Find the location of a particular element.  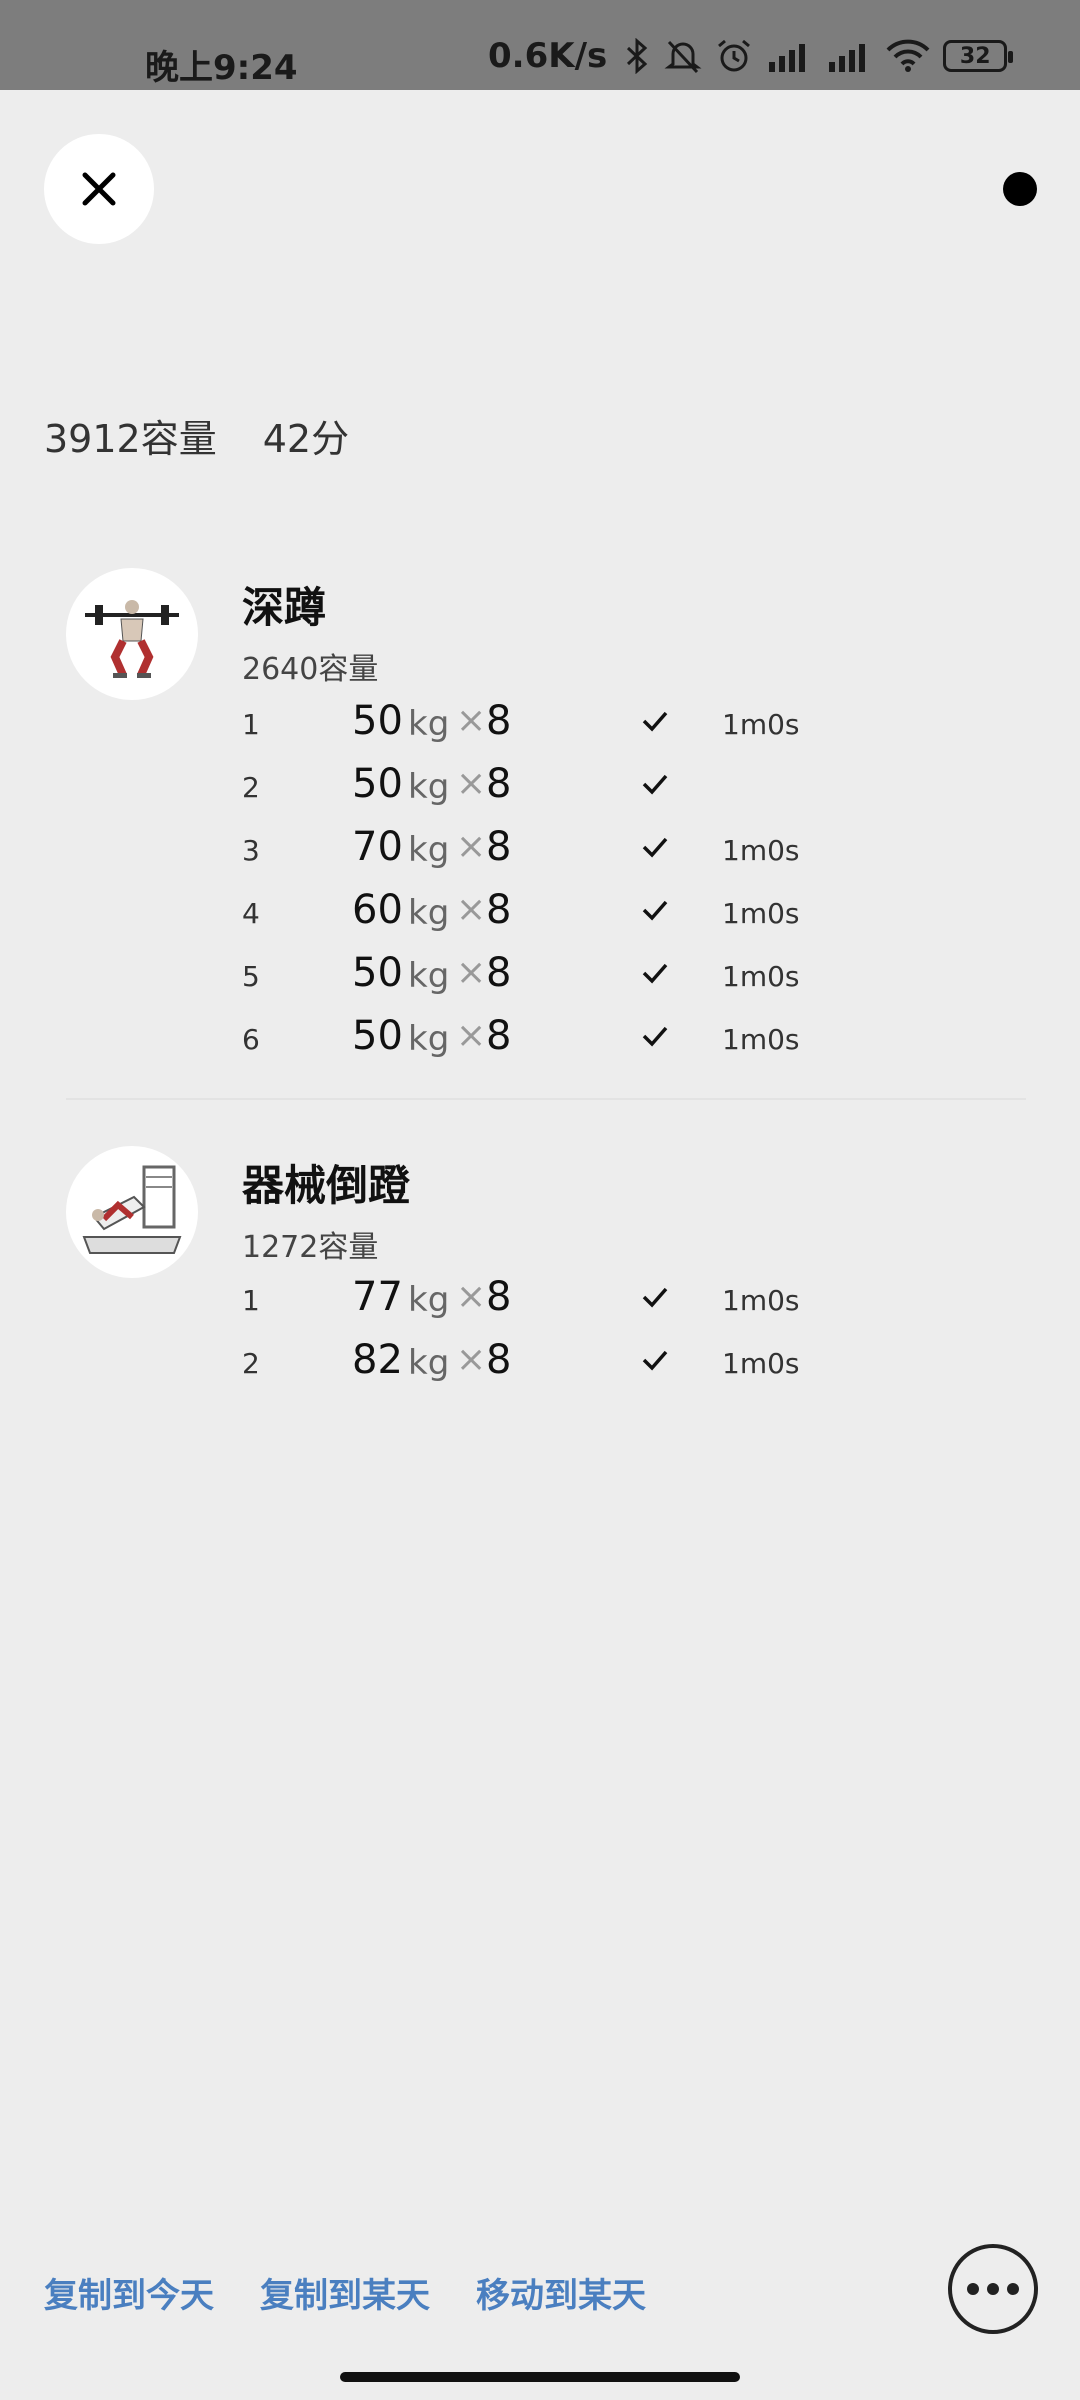

set-weight: 70 is located at coordinates (377, 847).